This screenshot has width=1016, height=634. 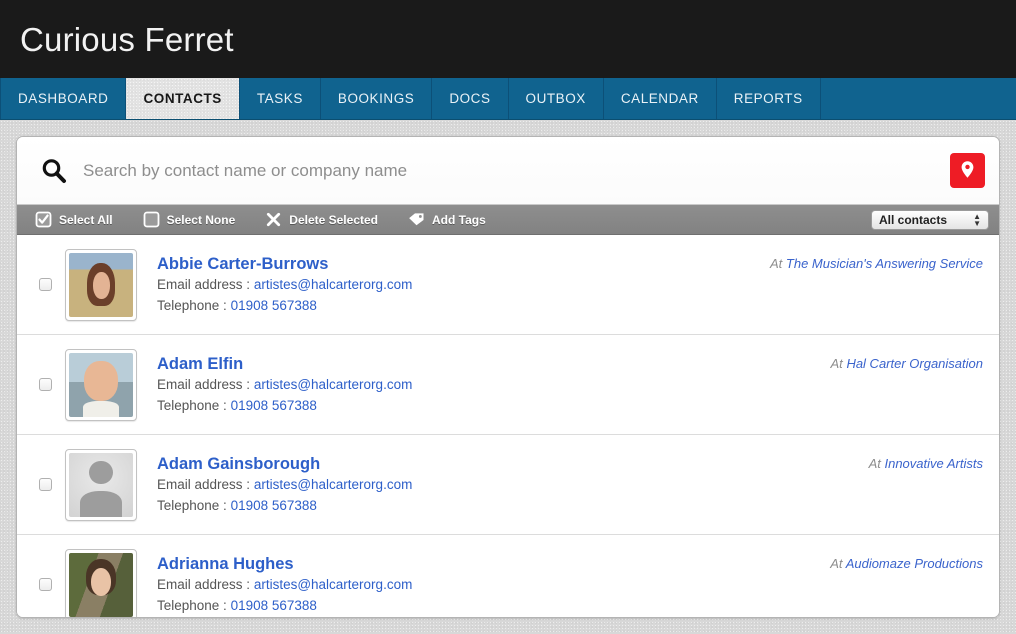 I want to click on toolbar-select-all-button: Select All, so click(x=74, y=219).